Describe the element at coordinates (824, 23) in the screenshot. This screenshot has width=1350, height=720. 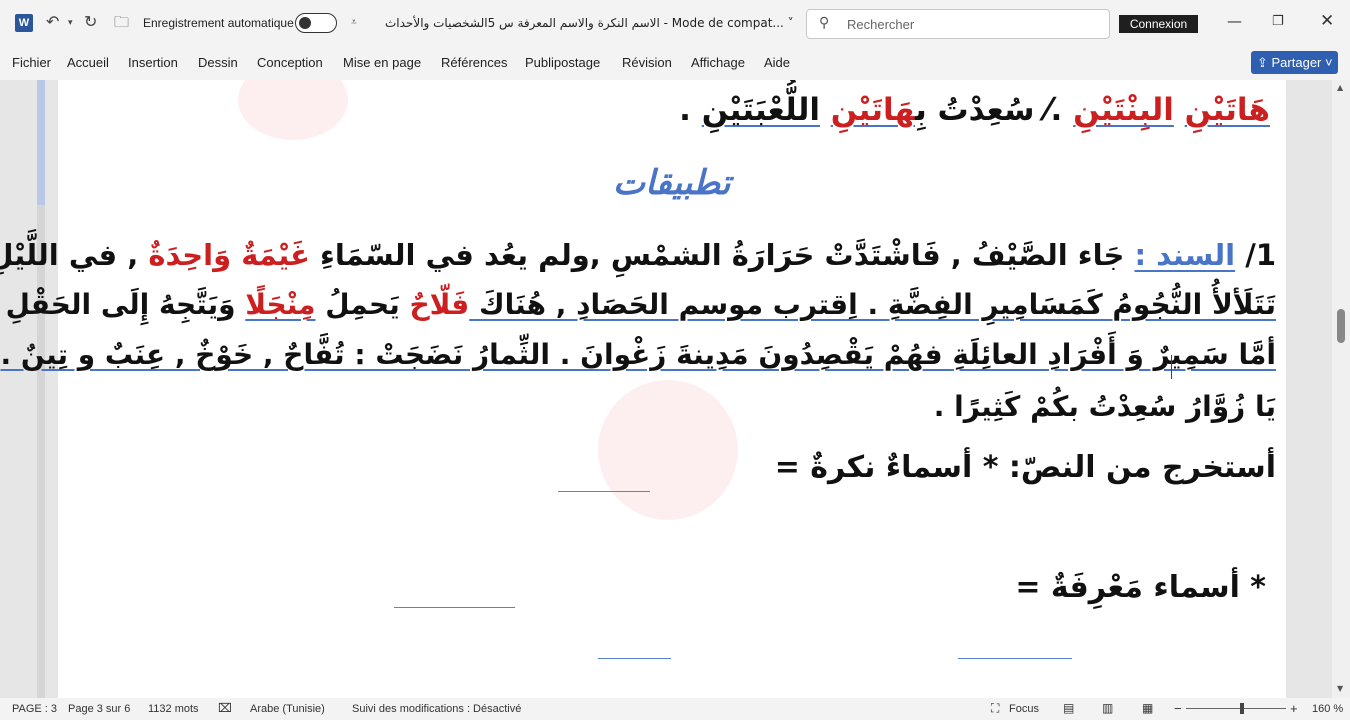
I see `search-icon: ⚲` at that location.